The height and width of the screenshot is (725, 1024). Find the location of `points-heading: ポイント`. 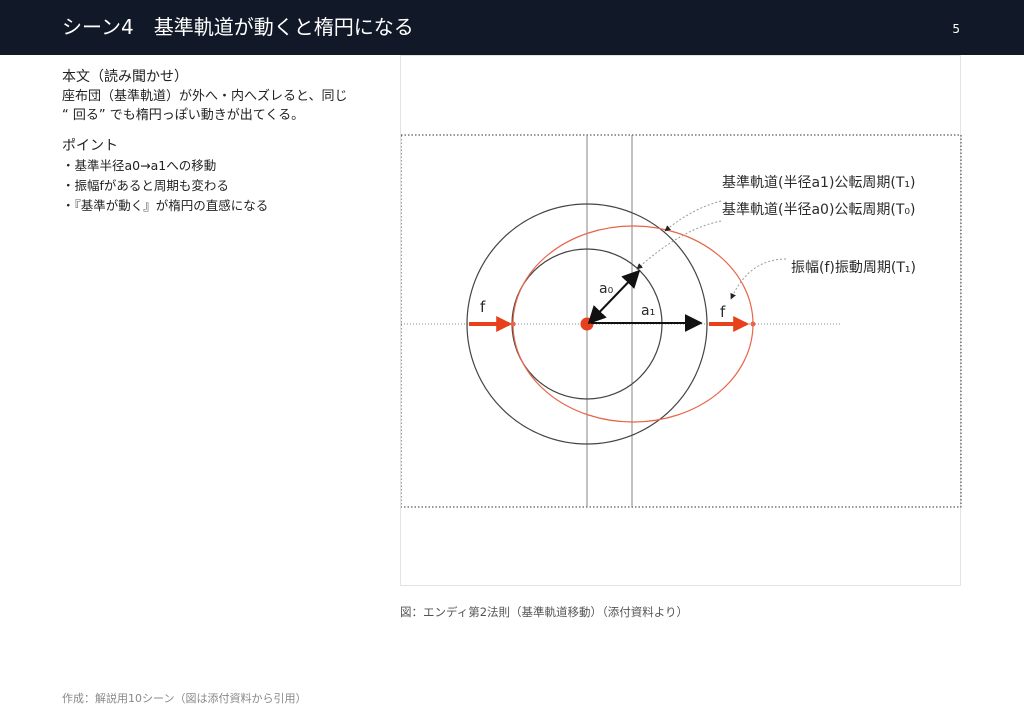

points-heading: ポイント is located at coordinates (90, 146).